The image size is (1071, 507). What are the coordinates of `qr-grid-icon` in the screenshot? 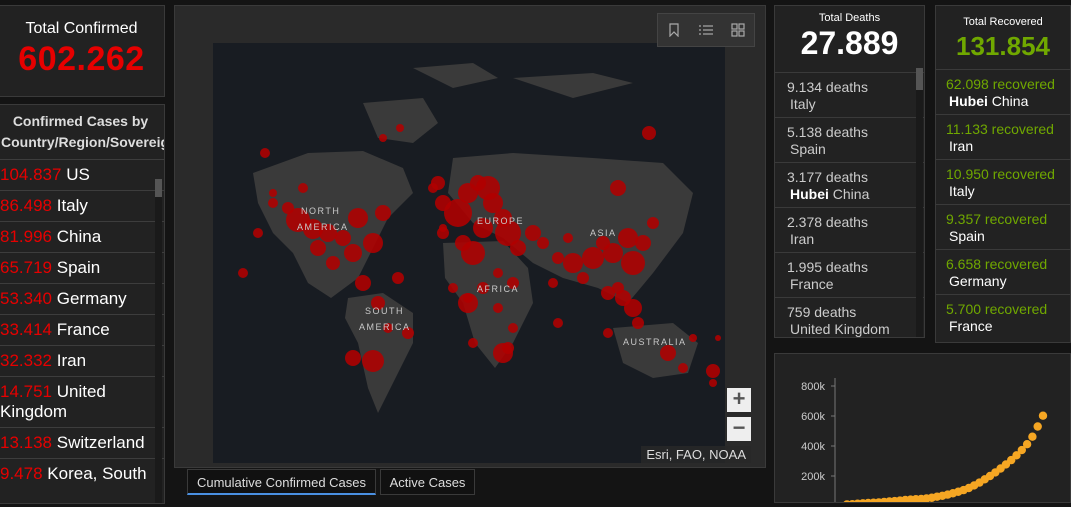 It's located at (738, 30).